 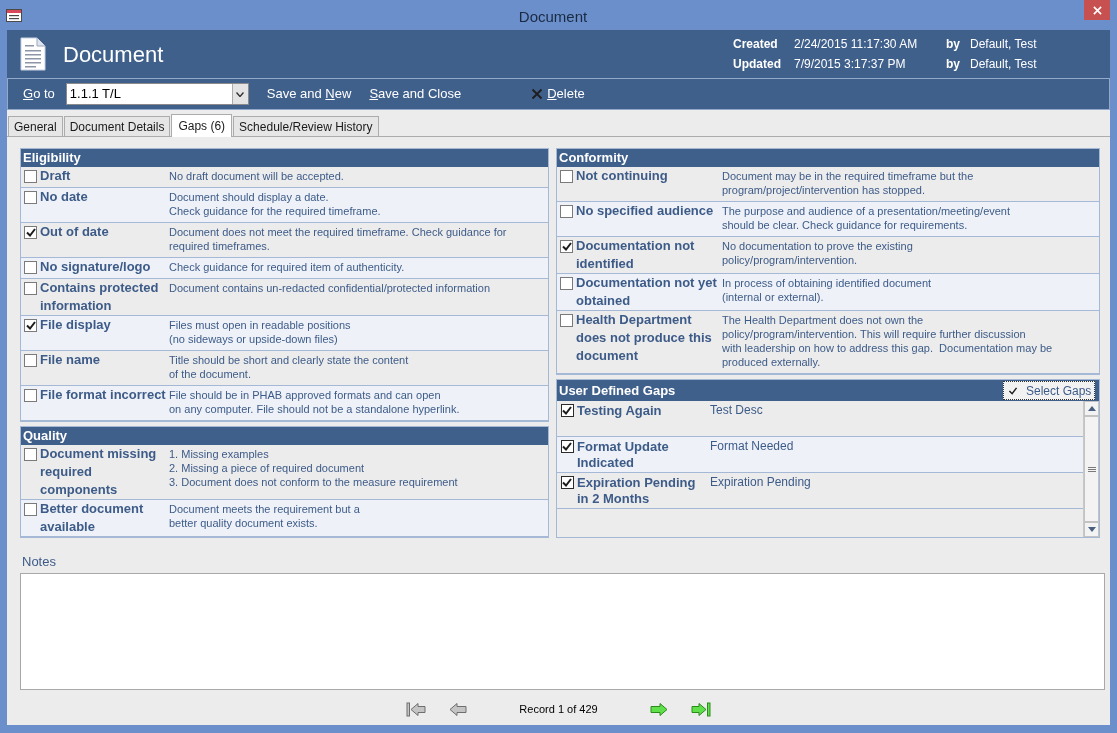 I want to click on gap-label: Documentation not yet obtained, so click(x=647, y=292).